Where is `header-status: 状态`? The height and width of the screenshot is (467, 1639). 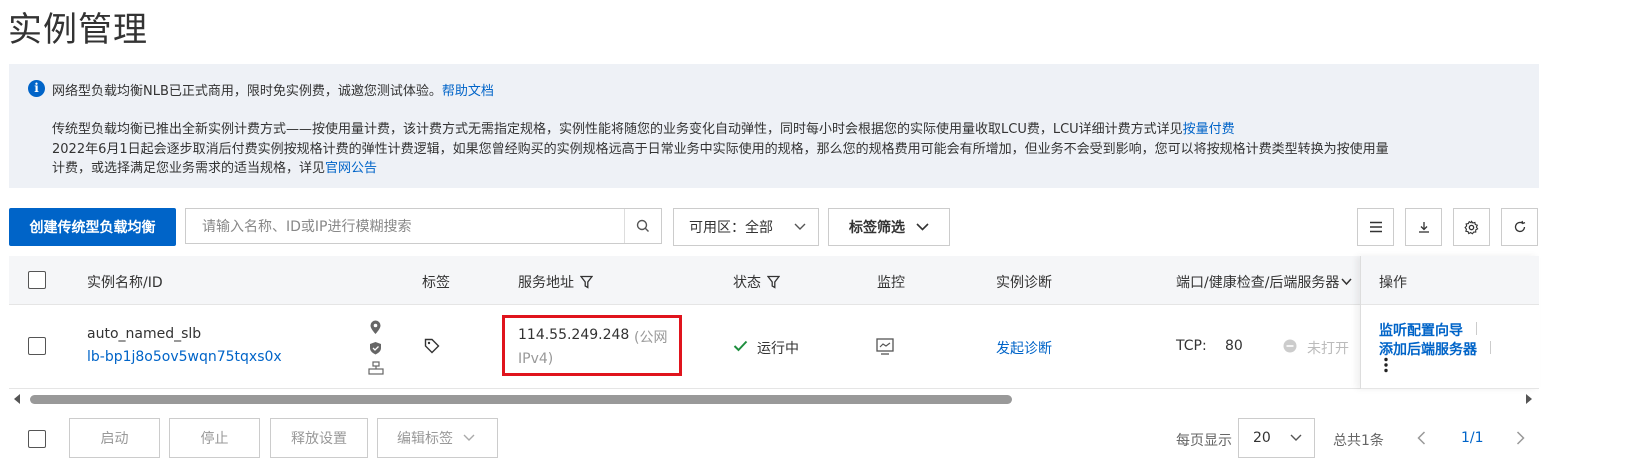
header-status: 状态 is located at coordinates (756, 282).